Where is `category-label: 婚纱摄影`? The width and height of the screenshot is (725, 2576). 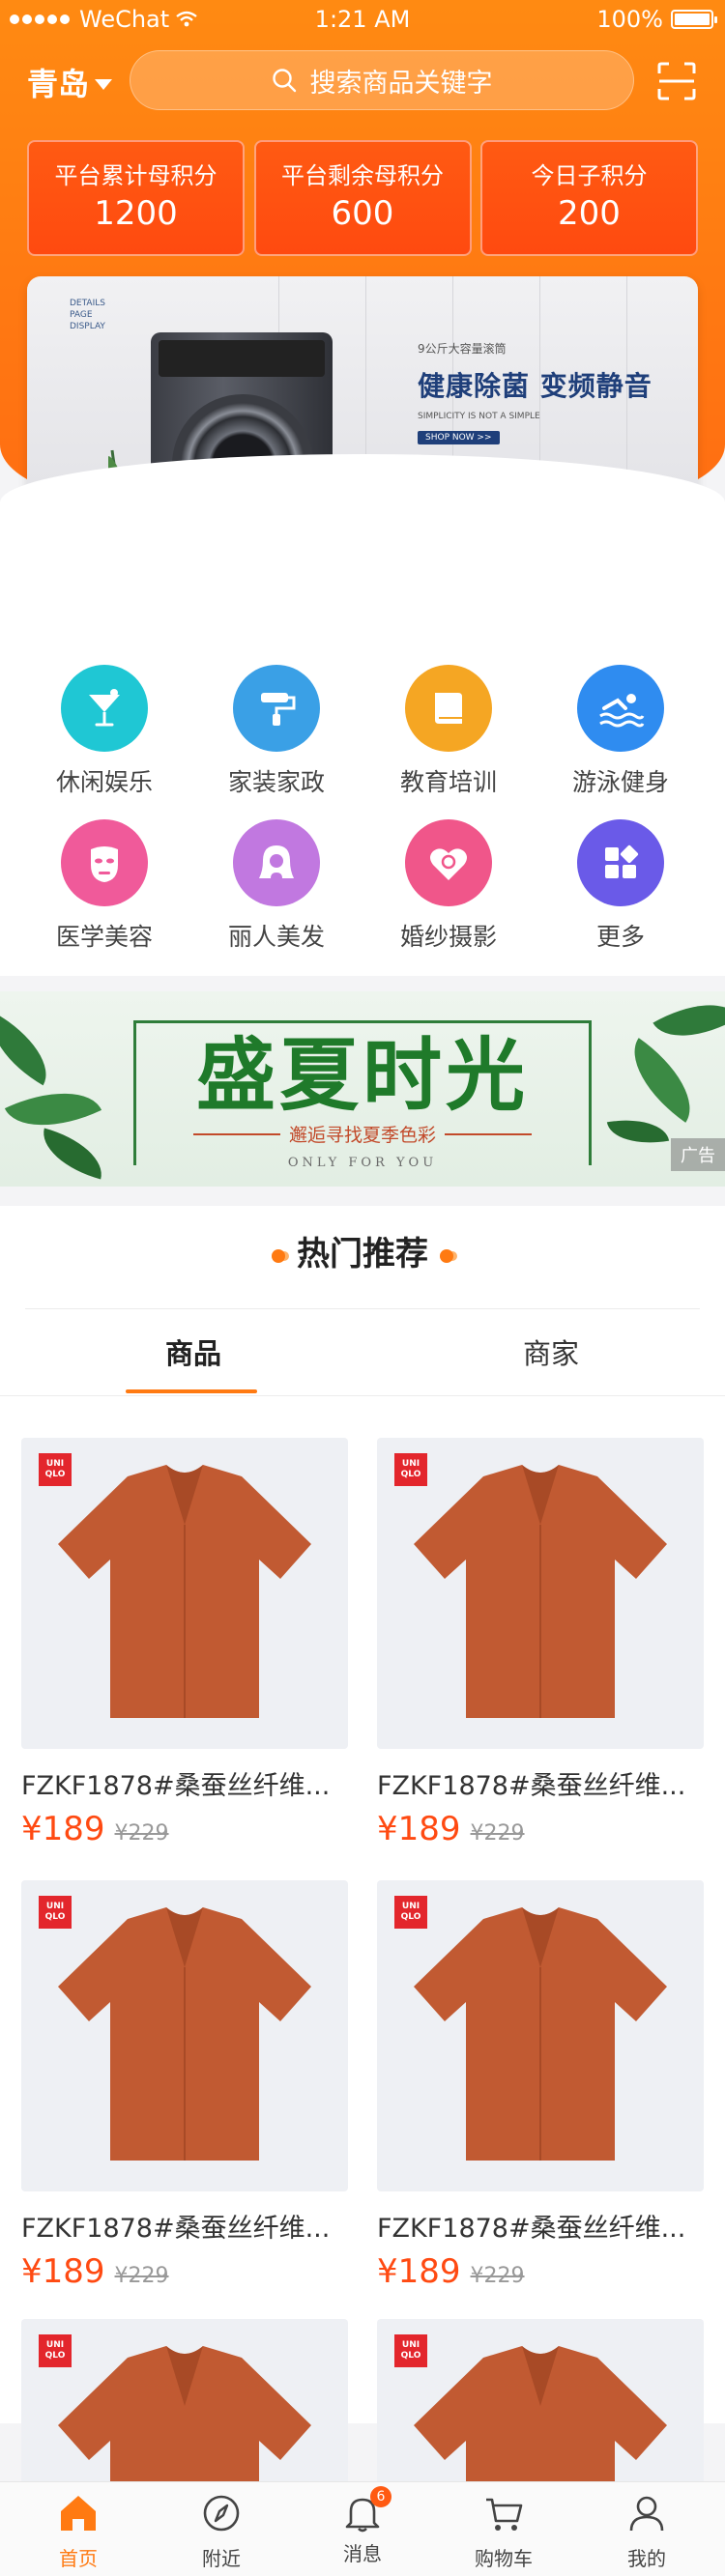 category-label: 婚纱摄影 is located at coordinates (448, 937).